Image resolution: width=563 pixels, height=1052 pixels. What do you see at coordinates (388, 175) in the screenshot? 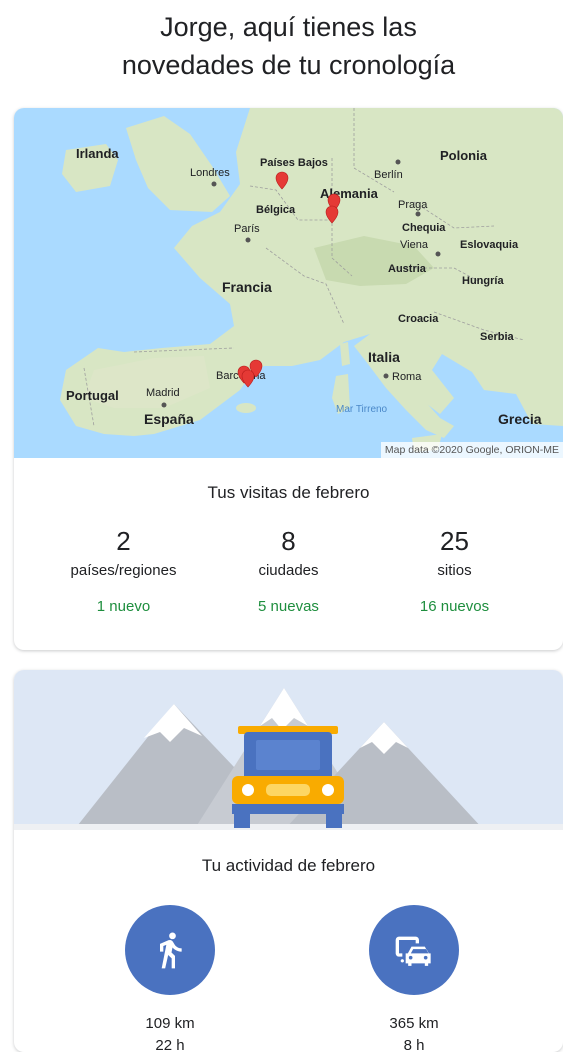
I see `label-berlin: Berlín` at bounding box center [388, 175].